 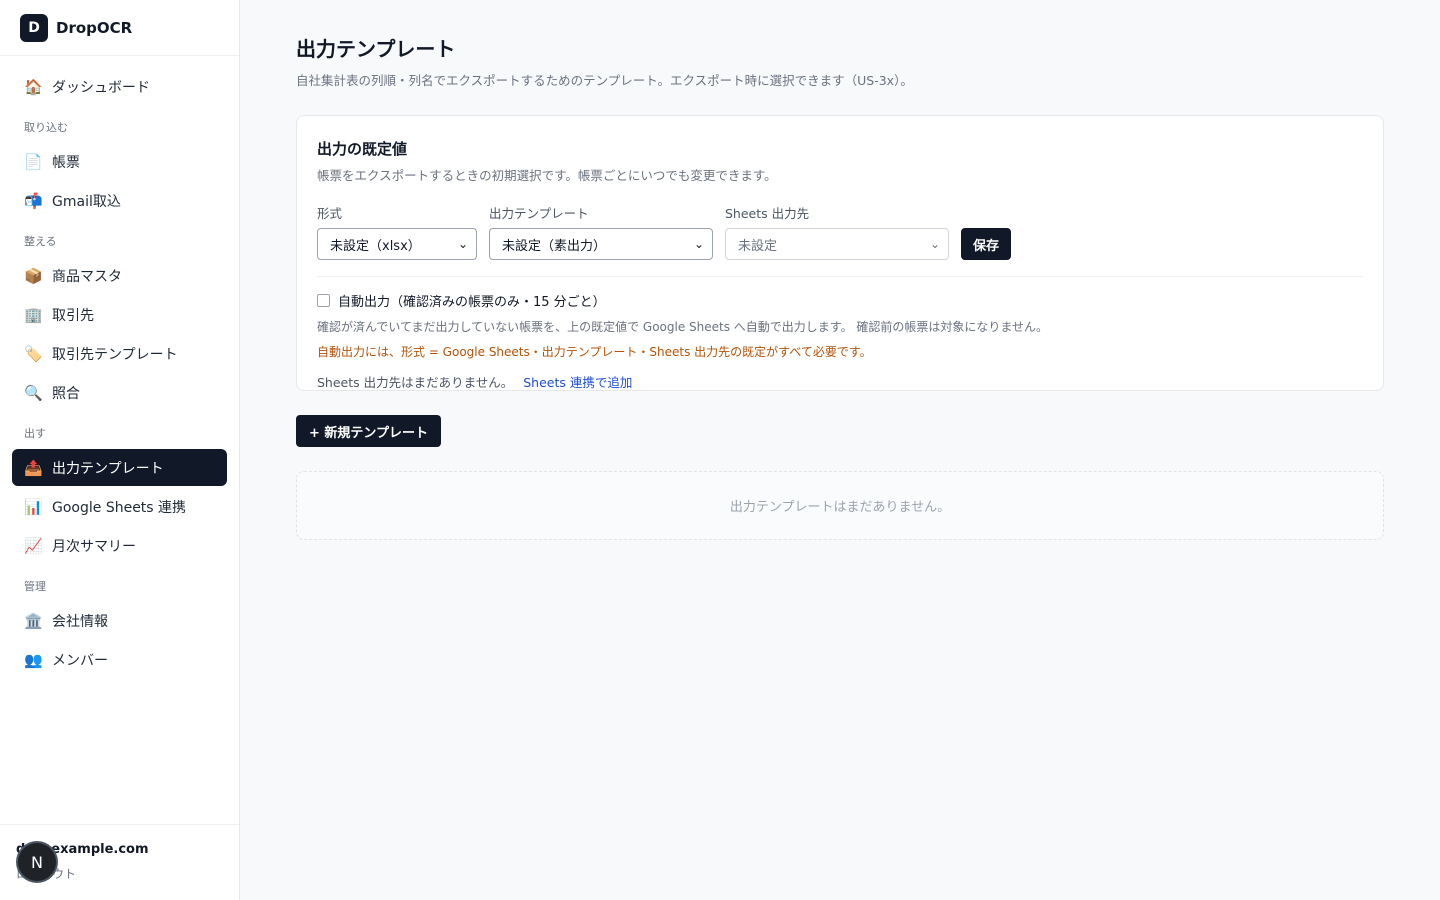 I want to click on sidebar-item-supplier-templates: 🏷️ 取引先テンプレート, so click(x=119, y=353).